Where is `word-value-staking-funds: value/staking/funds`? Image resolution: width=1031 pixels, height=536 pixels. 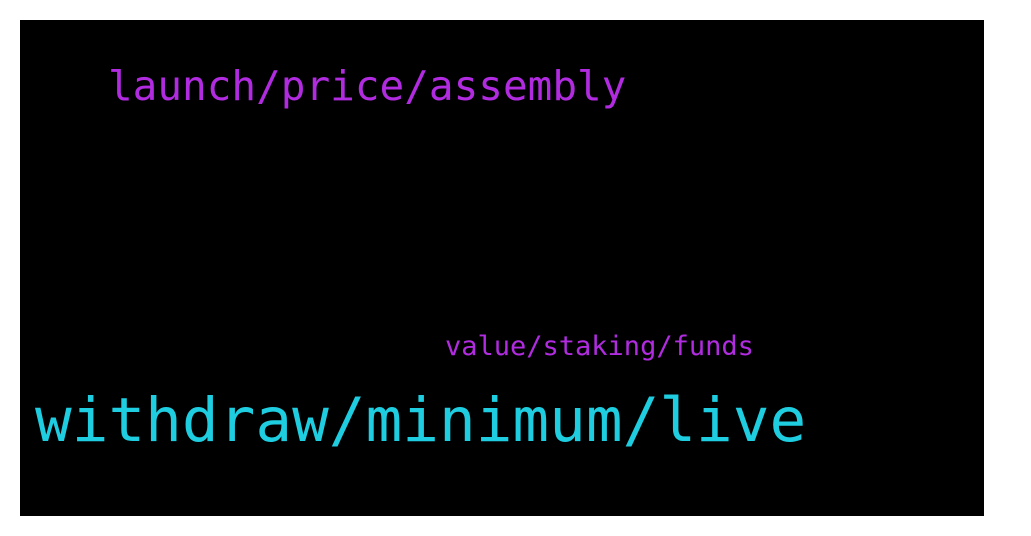 word-value-staking-funds: value/staking/funds is located at coordinates (599, 346).